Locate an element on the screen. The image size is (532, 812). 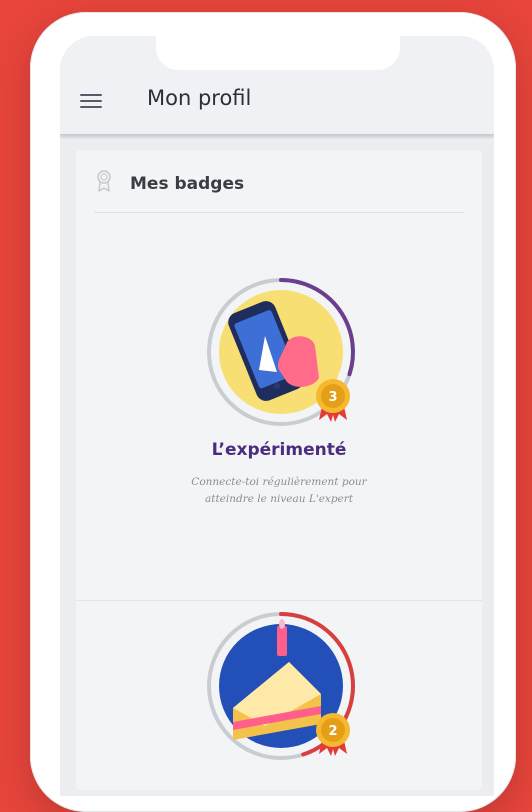
badge-separator is located at coordinates (279, 600).